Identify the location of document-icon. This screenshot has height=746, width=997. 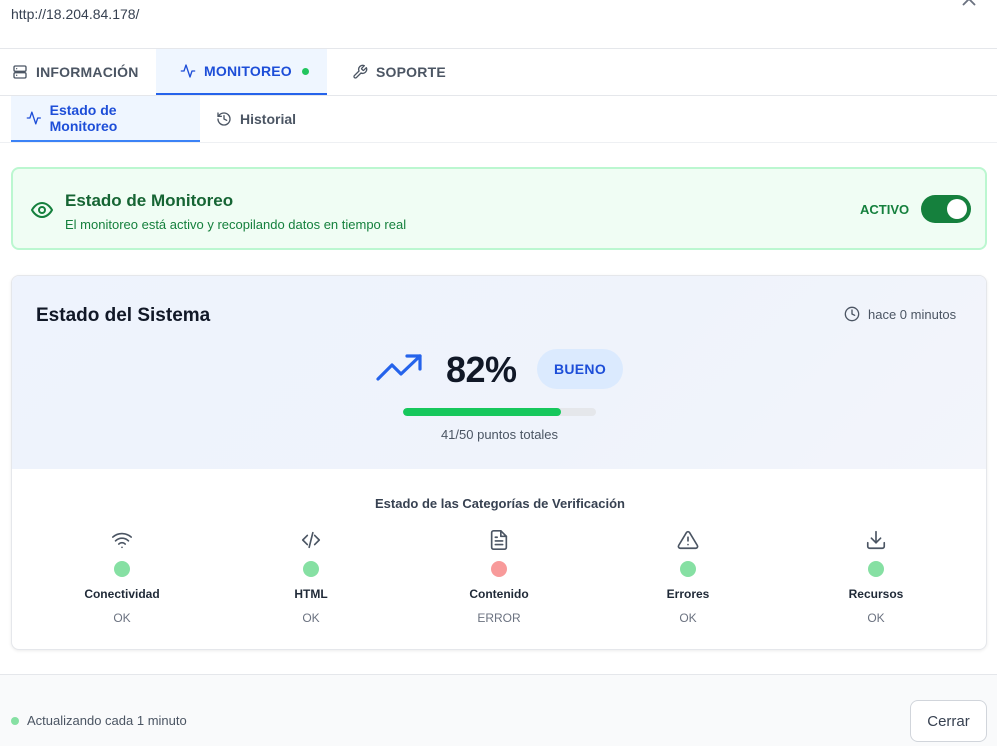
(499, 540).